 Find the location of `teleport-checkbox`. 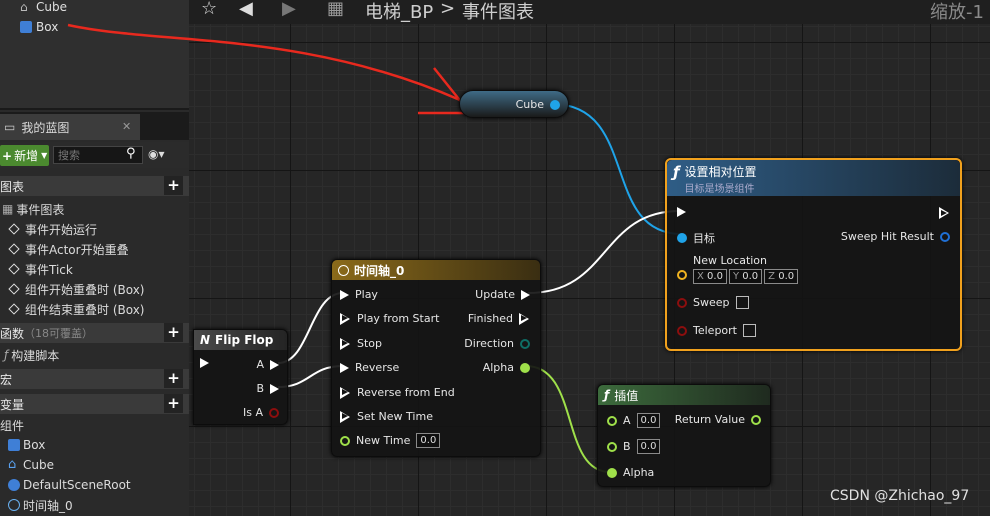

teleport-checkbox is located at coordinates (749, 330).